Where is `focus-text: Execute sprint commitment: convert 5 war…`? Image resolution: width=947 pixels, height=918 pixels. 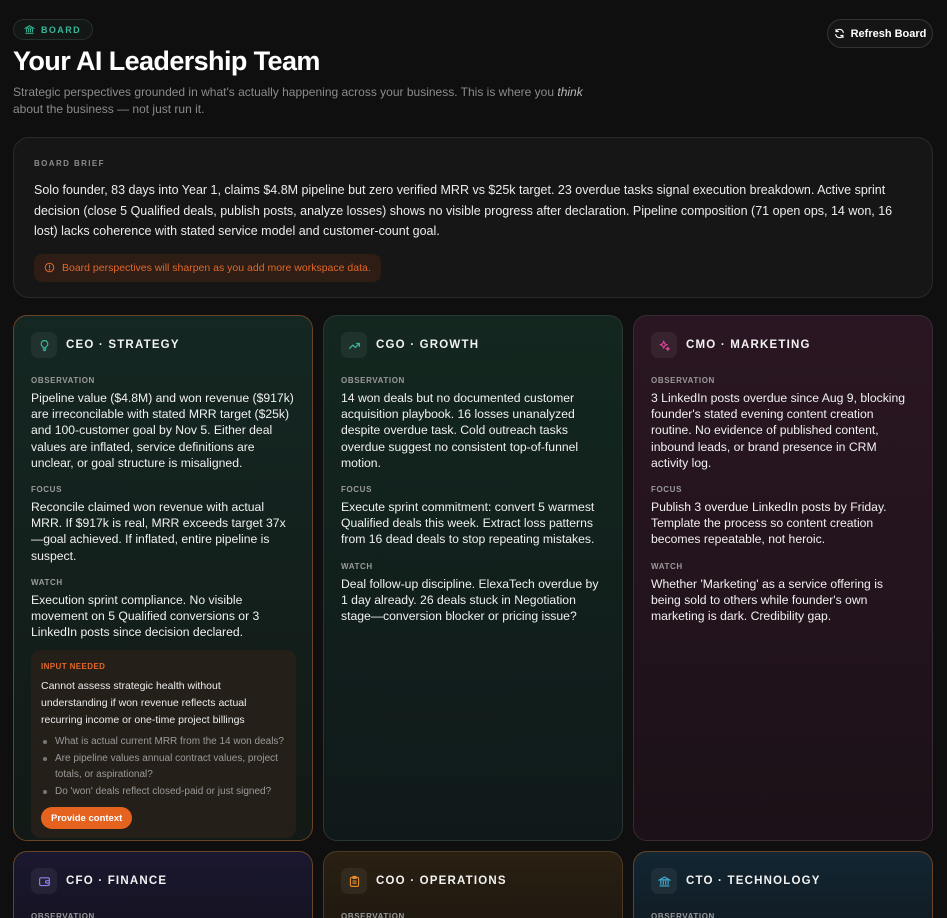 focus-text: Execute sprint commitment: convert 5 war… is located at coordinates (468, 523).